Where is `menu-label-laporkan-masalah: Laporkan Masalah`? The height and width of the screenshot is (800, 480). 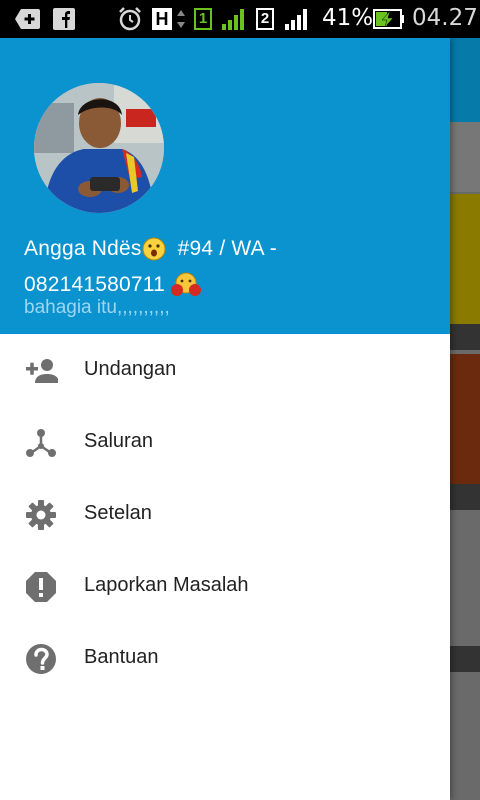 menu-label-laporkan-masalah: Laporkan Masalah is located at coordinates (166, 585).